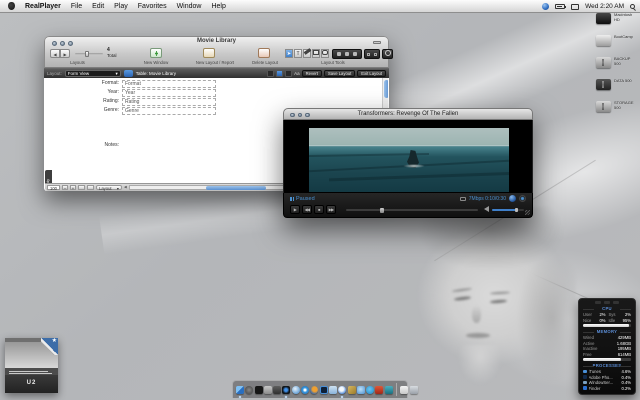 The width and height of the screenshot is (640, 400). Describe the element at coordinates (408, 114) in the screenshot. I see `realplayer-titlebar: Transformers: Revenge Of The Fallen` at that location.